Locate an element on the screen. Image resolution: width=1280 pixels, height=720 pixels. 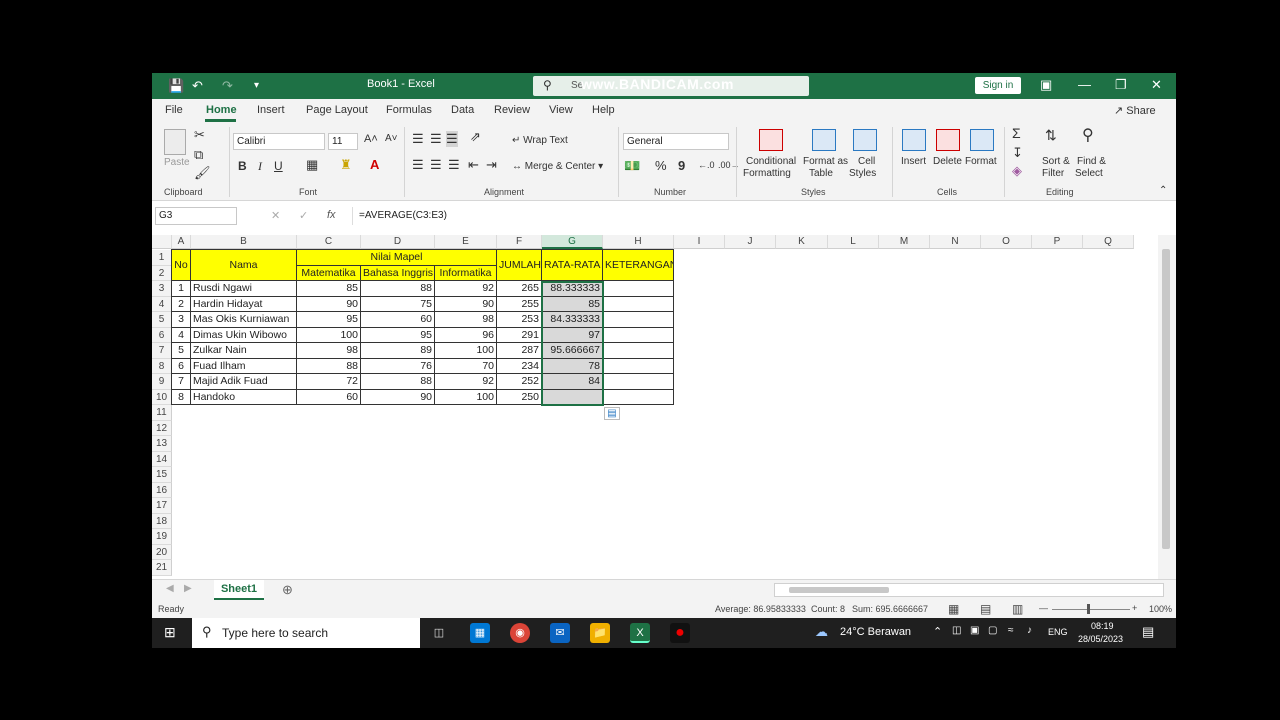
format-cells-icon is located at coordinates (982, 140).